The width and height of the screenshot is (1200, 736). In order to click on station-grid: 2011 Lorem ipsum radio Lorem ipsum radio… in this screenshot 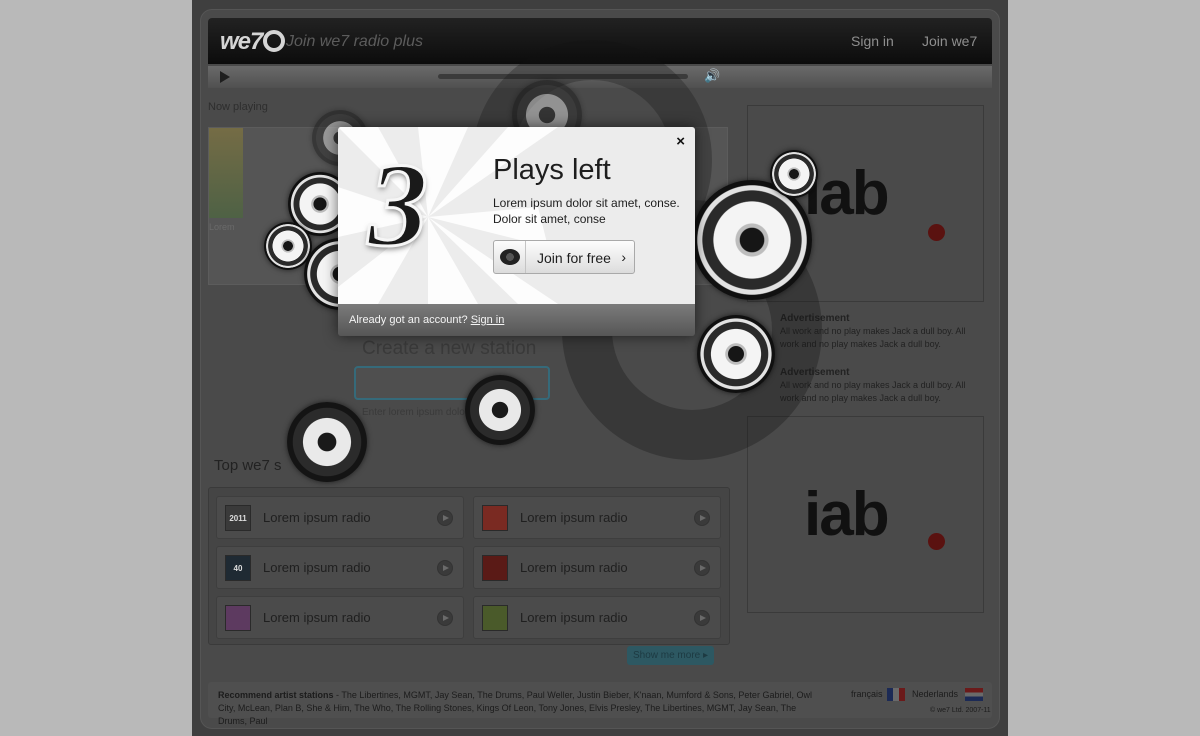, I will do `click(469, 566)`.